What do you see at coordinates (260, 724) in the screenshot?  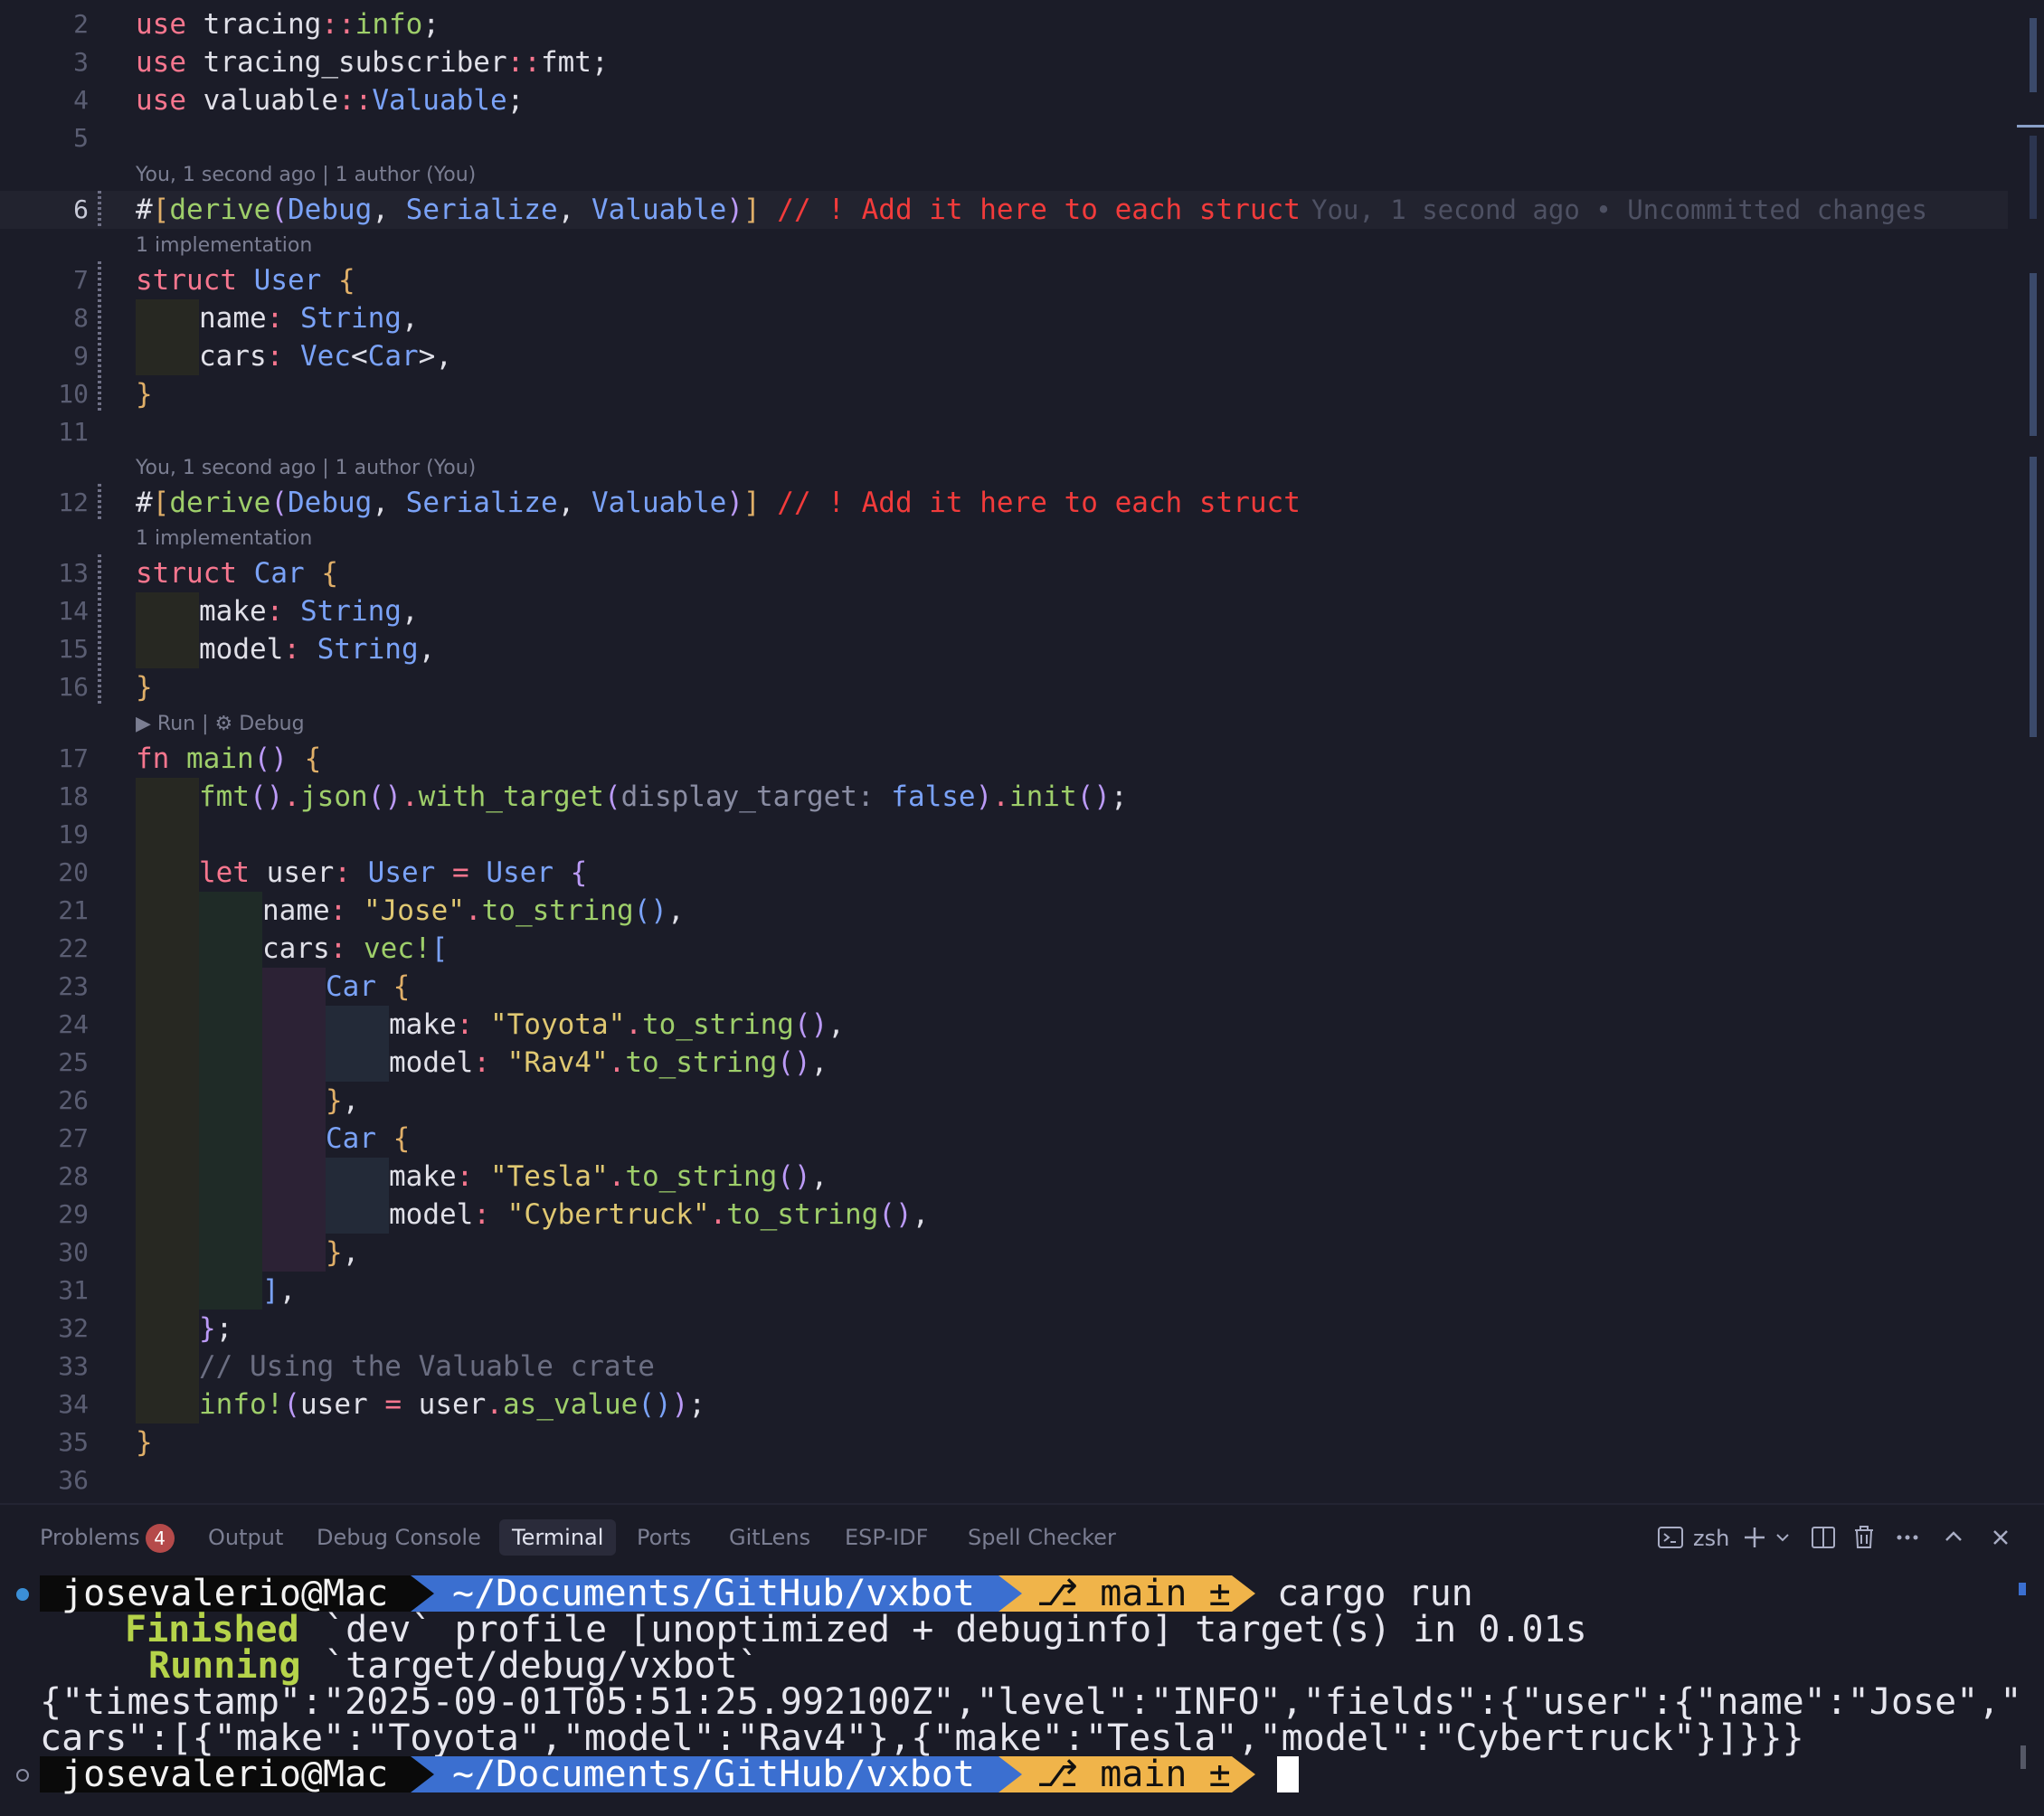 I see `debug-codelens: ⚙ Debug` at bounding box center [260, 724].